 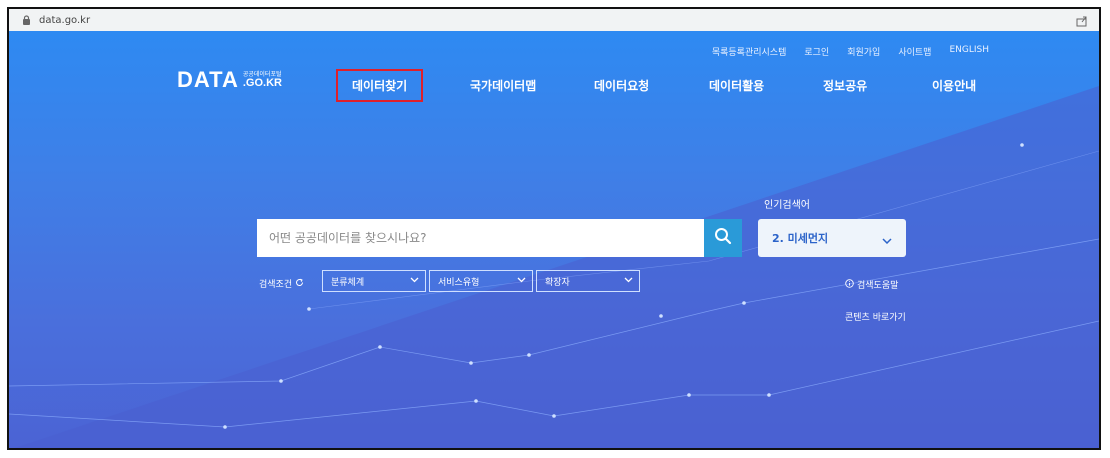 I want to click on utility-links: 목록등록관리시스템 로그인 회원가입 사이트맵 ENGLISH, so click(x=850, y=51).